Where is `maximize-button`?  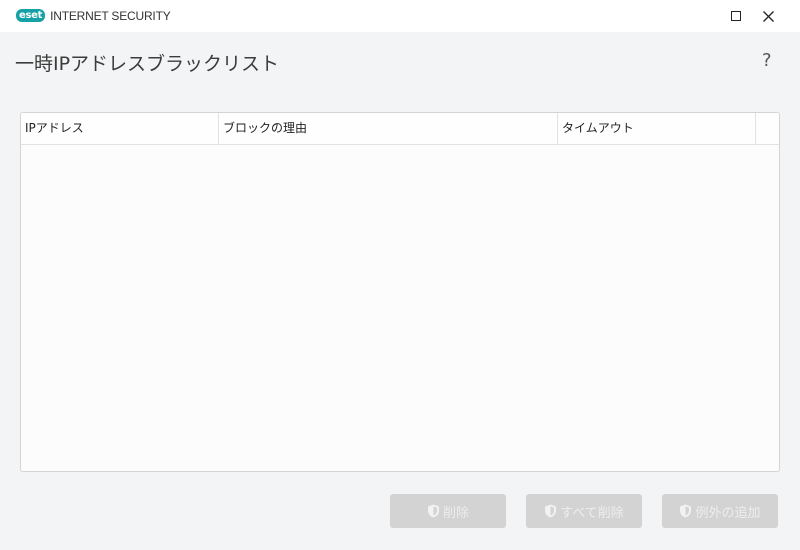 maximize-button is located at coordinates (736, 16).